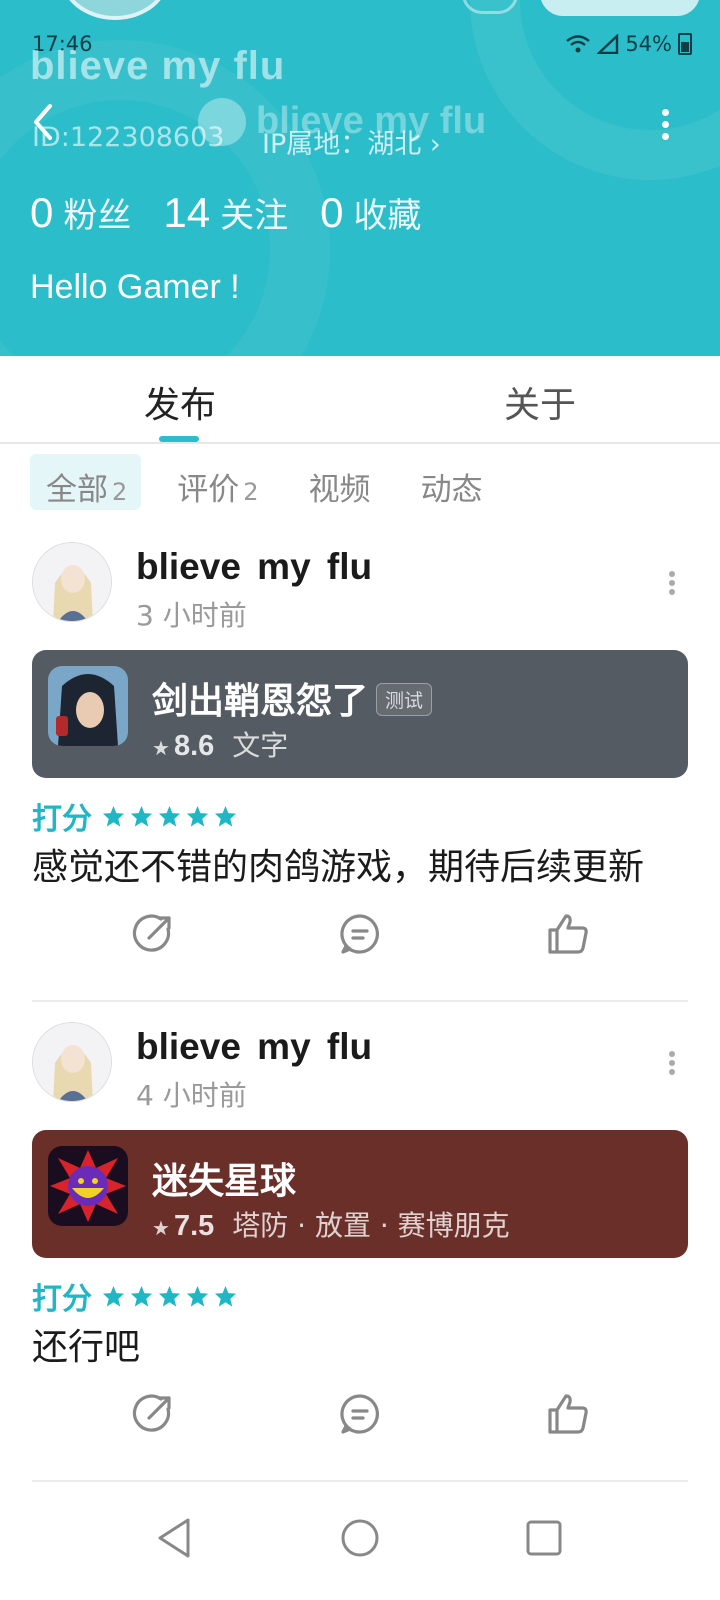 The height and width of the screenshot is (1600, 720). What do you see at coordinates (648, 44) in the screenshot?
I see `battery-percent: 54%` at bounding box center [648, 44].